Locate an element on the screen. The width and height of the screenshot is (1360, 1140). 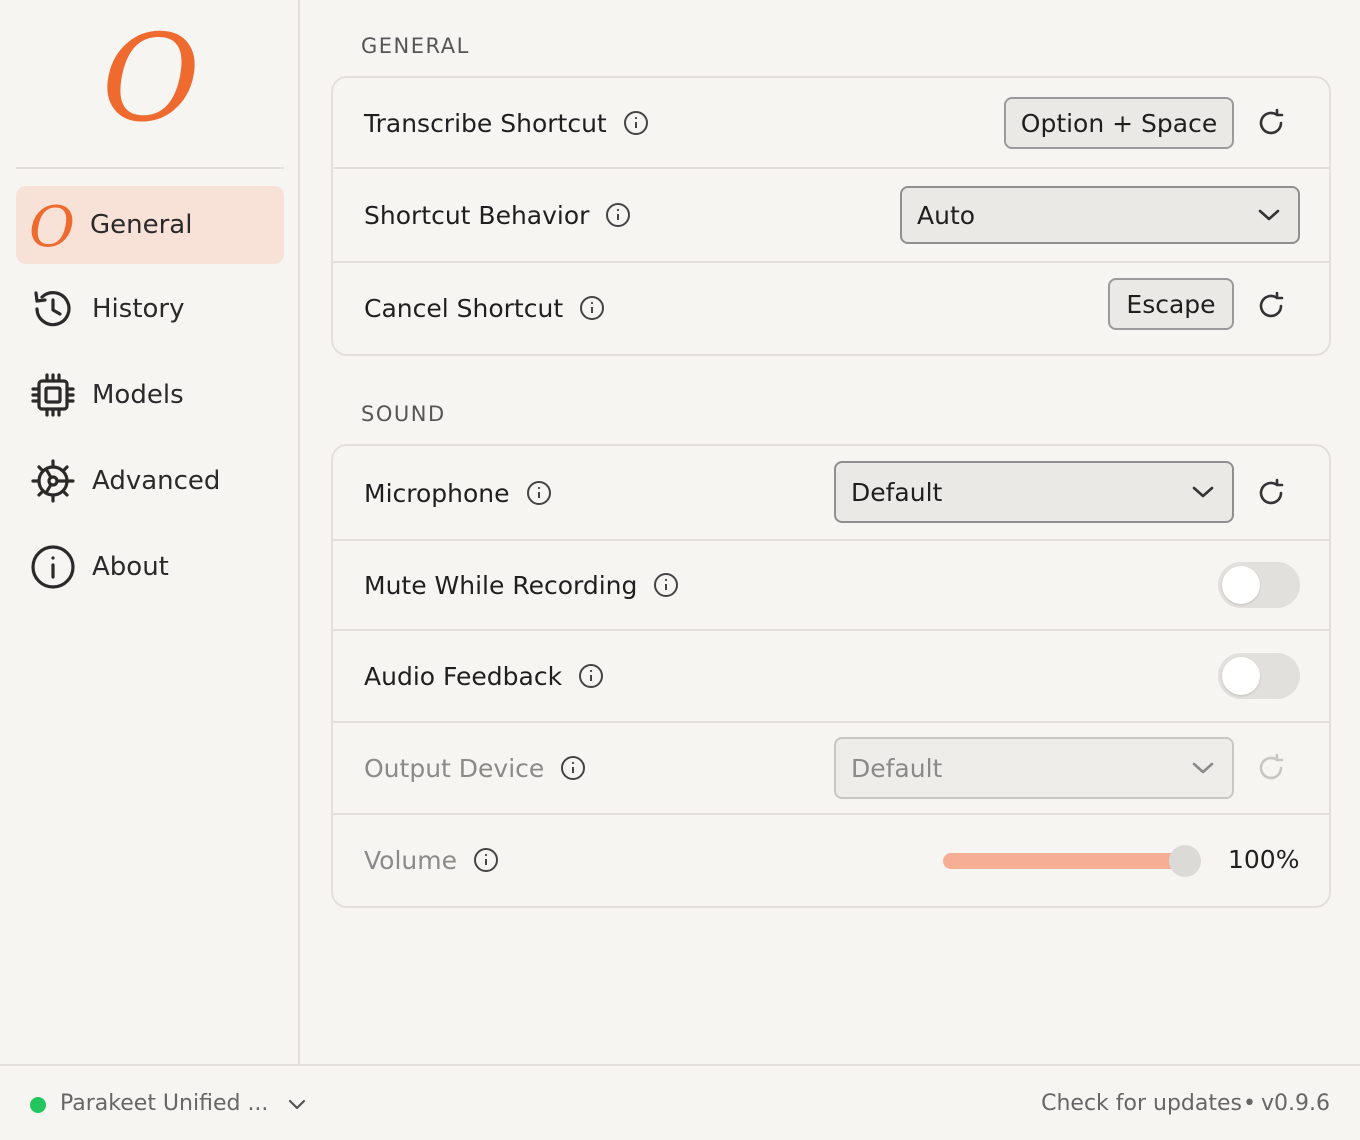
sidebar-item-label: History is located at coordinates (138, 309).